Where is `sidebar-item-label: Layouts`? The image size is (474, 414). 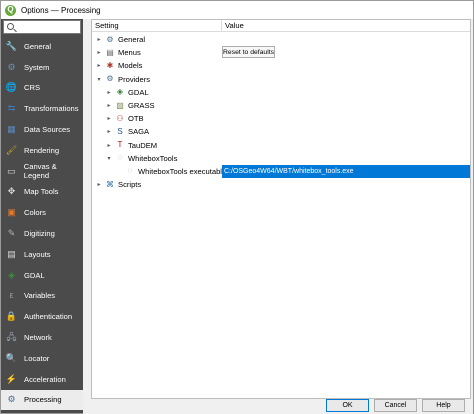 sidebar-item-label: Layouts is located at coordinates (37, 254).